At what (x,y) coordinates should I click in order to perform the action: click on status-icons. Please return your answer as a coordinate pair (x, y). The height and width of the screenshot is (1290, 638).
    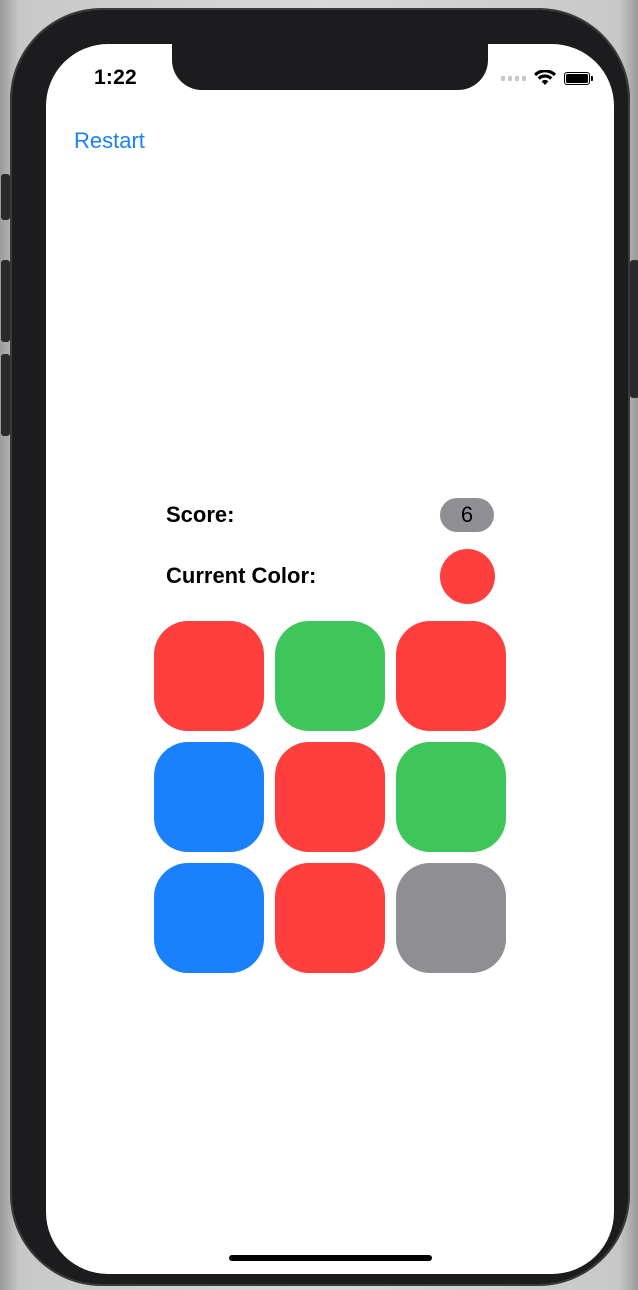
    Looking at the image, I should click on (547, 78).